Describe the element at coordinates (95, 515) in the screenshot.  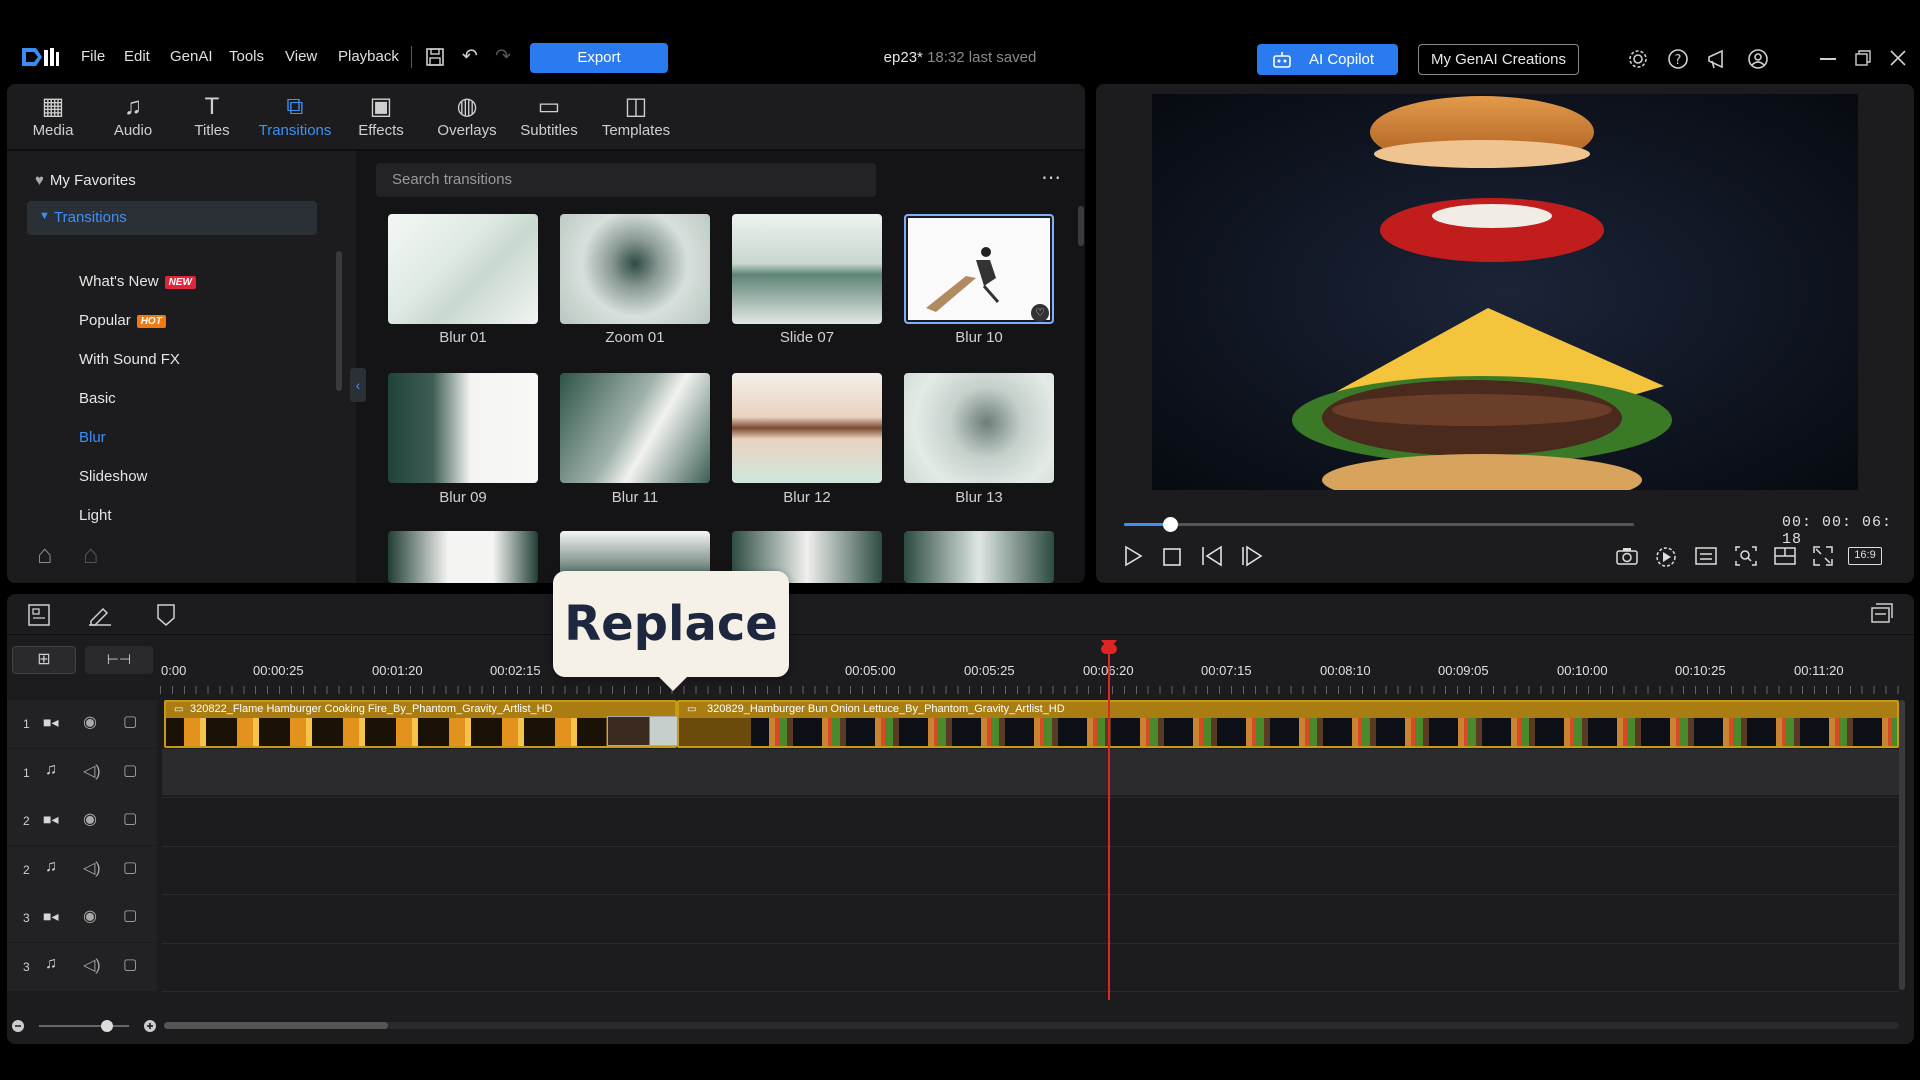
I see `sidebar-item-light: Light` at that location.